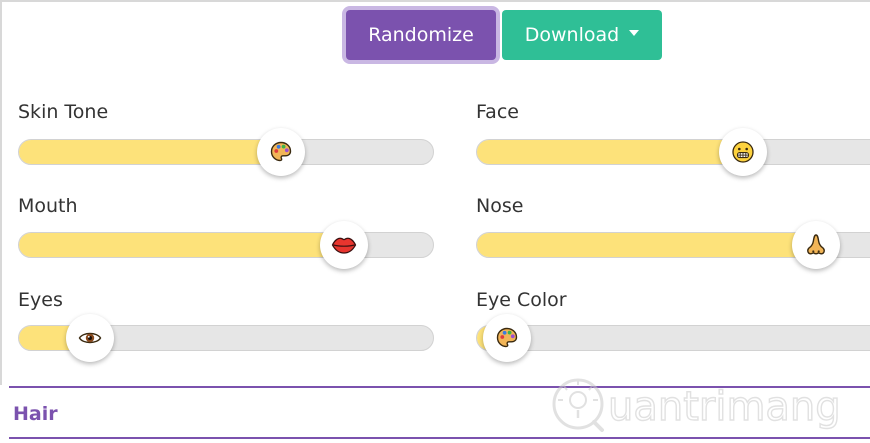 The width and height of the screenshot is (870, 443). I want to click on eye-color-slider-track, so click(673, 338).